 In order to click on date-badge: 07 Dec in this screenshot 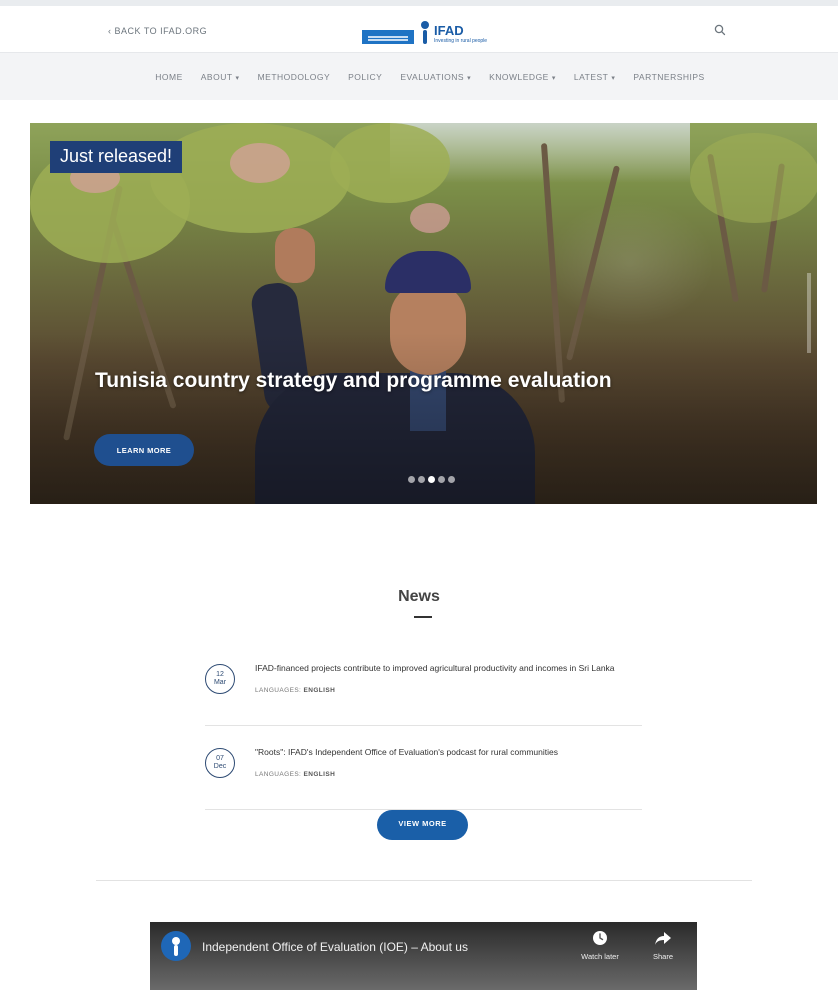, I will do `click(220, 763)`.